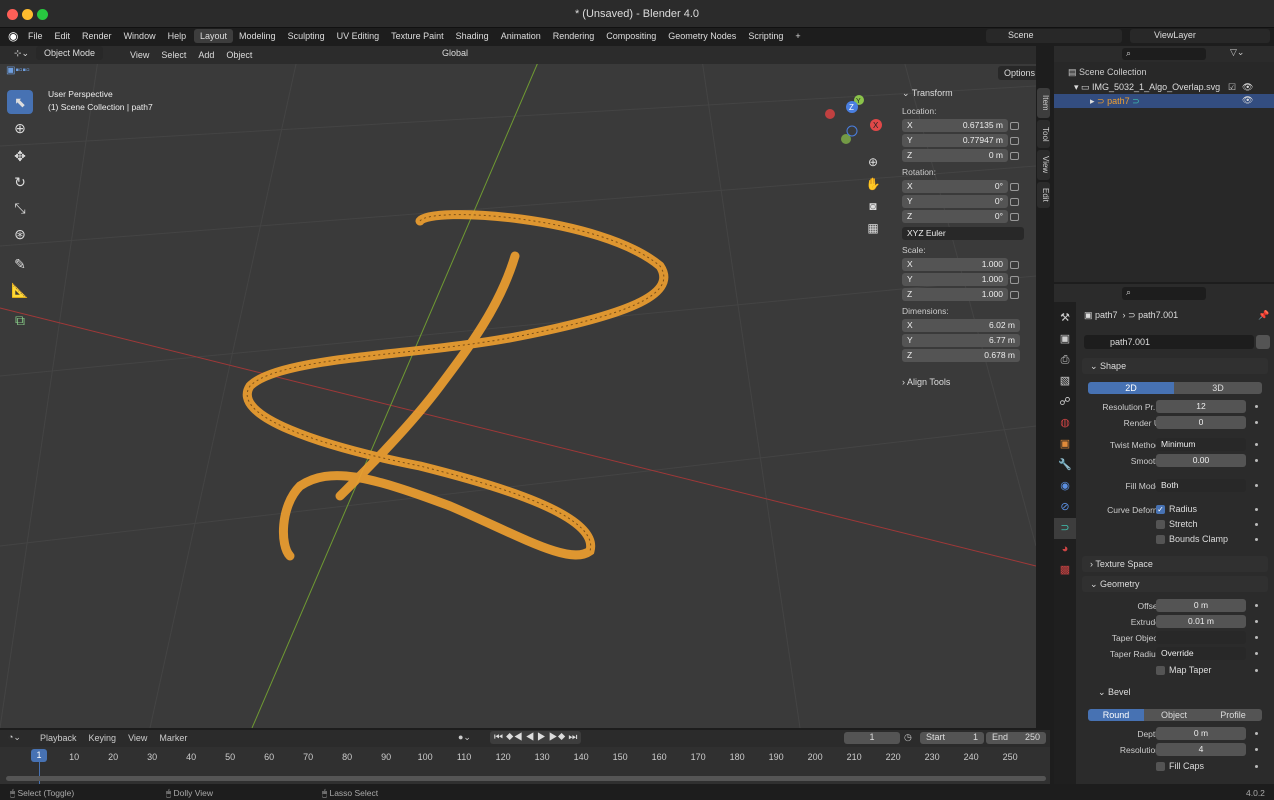 The width and height of the screenshot is (1274, 800). I want to click on render-tab-icon: ▣, so click(1065, 339).